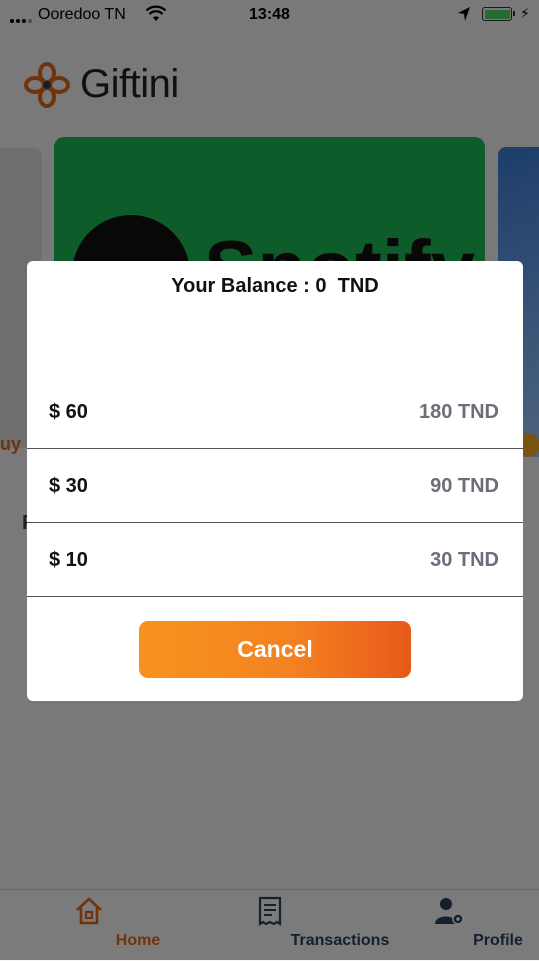  What do you see at coordinates (458, 412) in the screenshot?
I see `option-price: 180 TND` at bounding box center [458, 412].